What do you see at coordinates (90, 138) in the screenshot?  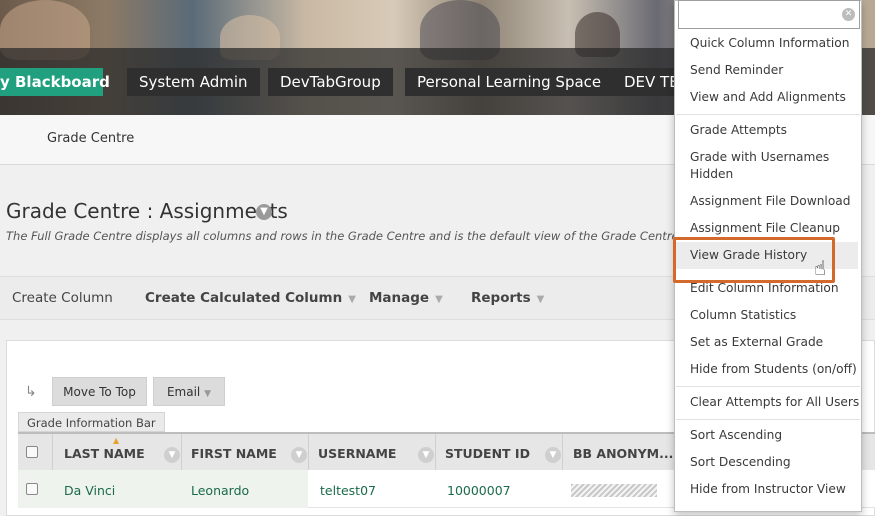 I see `breadcrumb: Grade Centre` at bounding box center [90, 138].